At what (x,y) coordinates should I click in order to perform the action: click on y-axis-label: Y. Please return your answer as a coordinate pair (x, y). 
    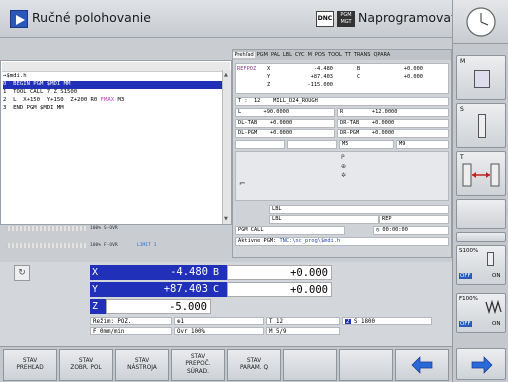
    Looking at the image, I should click on (269, 77).